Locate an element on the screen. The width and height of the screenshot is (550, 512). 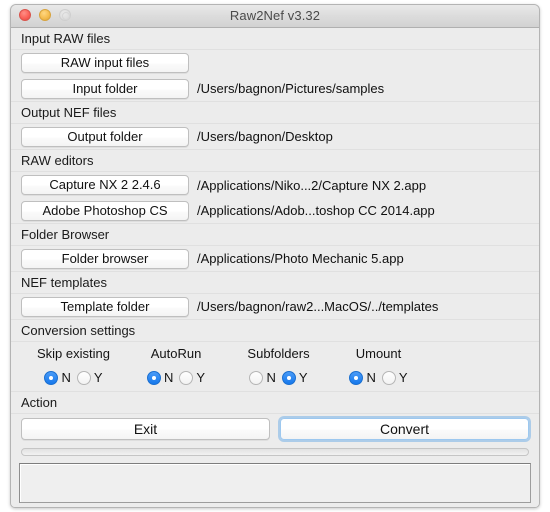
action-buttons-row: Exit Convert is located at coordinates (275, 429).